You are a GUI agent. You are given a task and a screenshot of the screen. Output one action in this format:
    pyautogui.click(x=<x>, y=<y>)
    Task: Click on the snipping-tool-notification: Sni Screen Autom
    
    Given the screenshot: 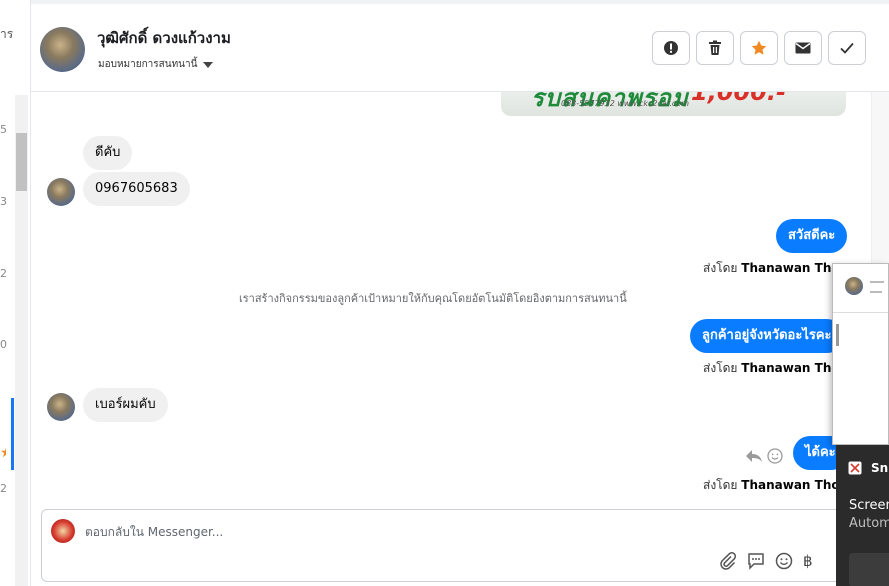 What is the action you would take?
    pyautogui.click(x=862, y=515)
    